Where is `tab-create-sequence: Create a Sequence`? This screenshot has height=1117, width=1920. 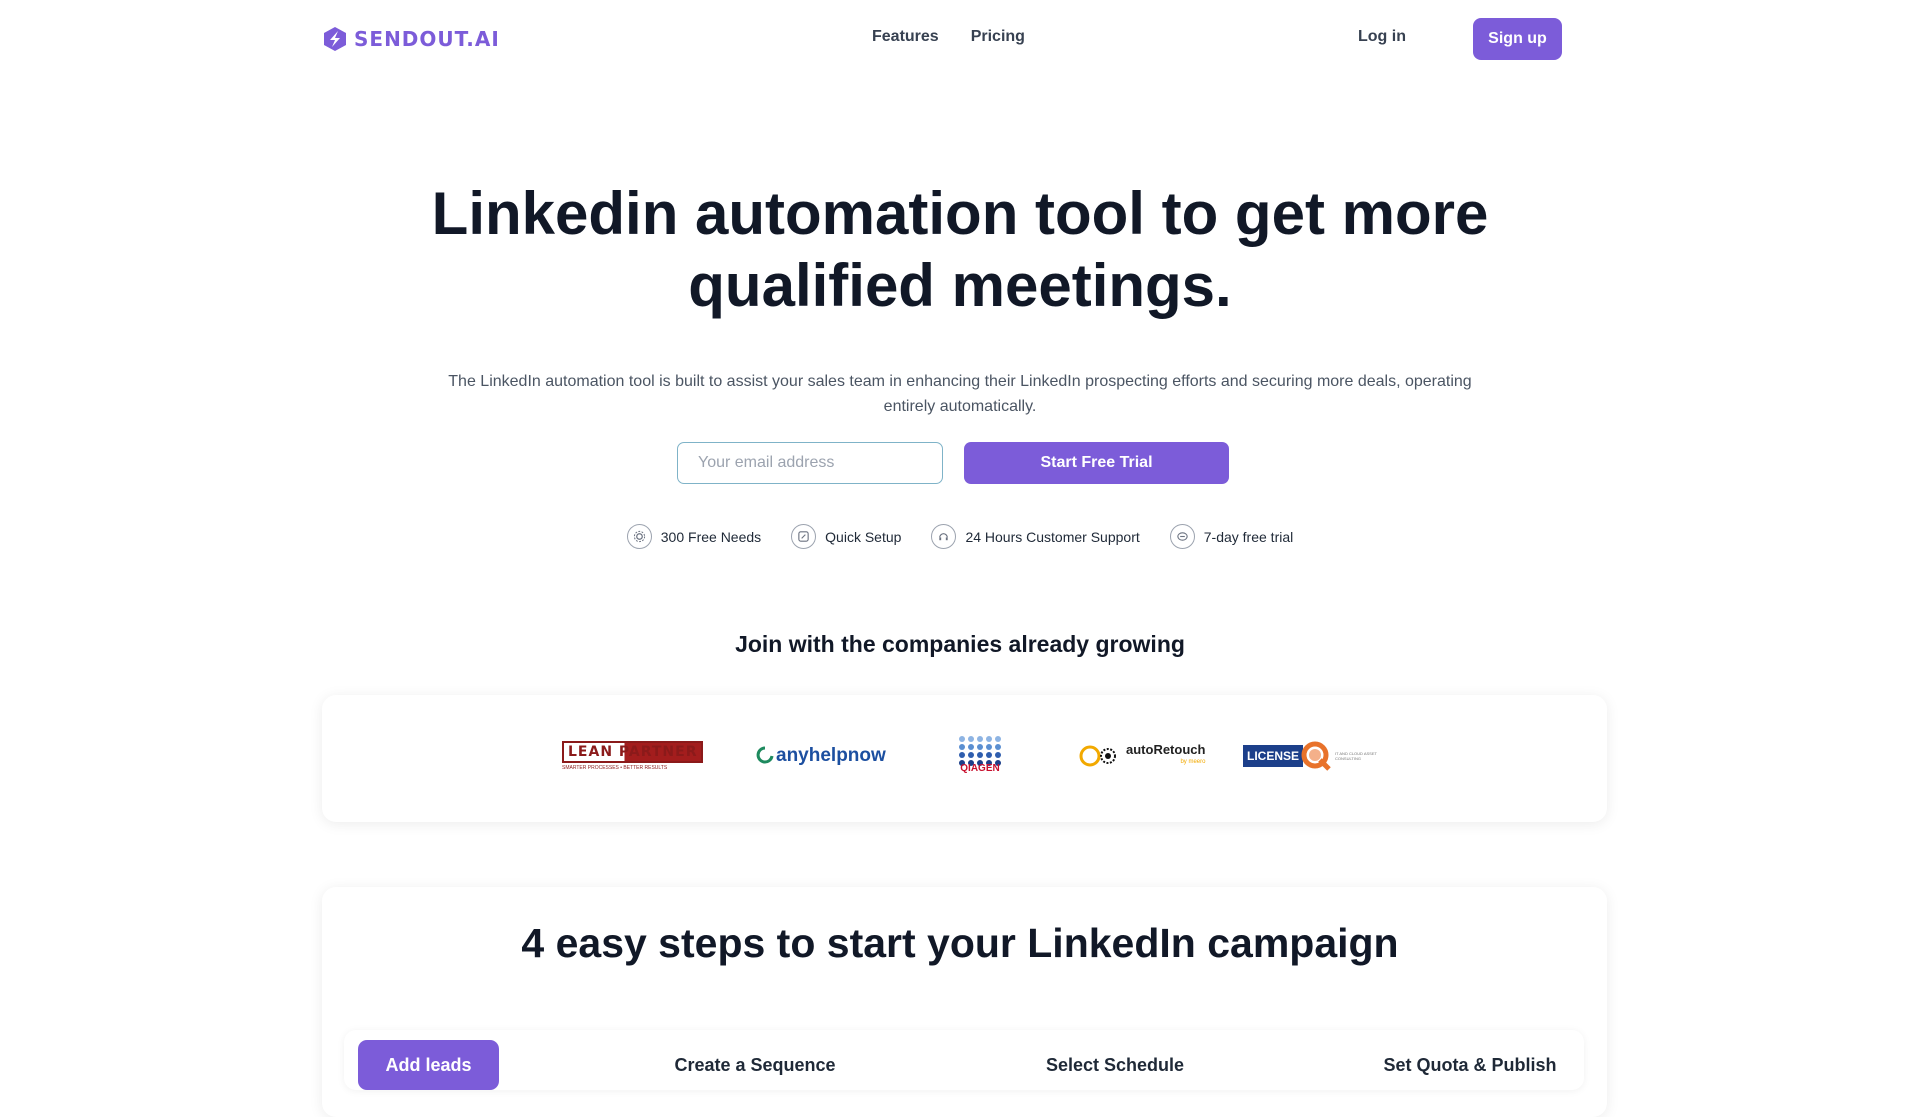 tab-create-sequence: Create a Sequence is located at coordinates (755, 1065).